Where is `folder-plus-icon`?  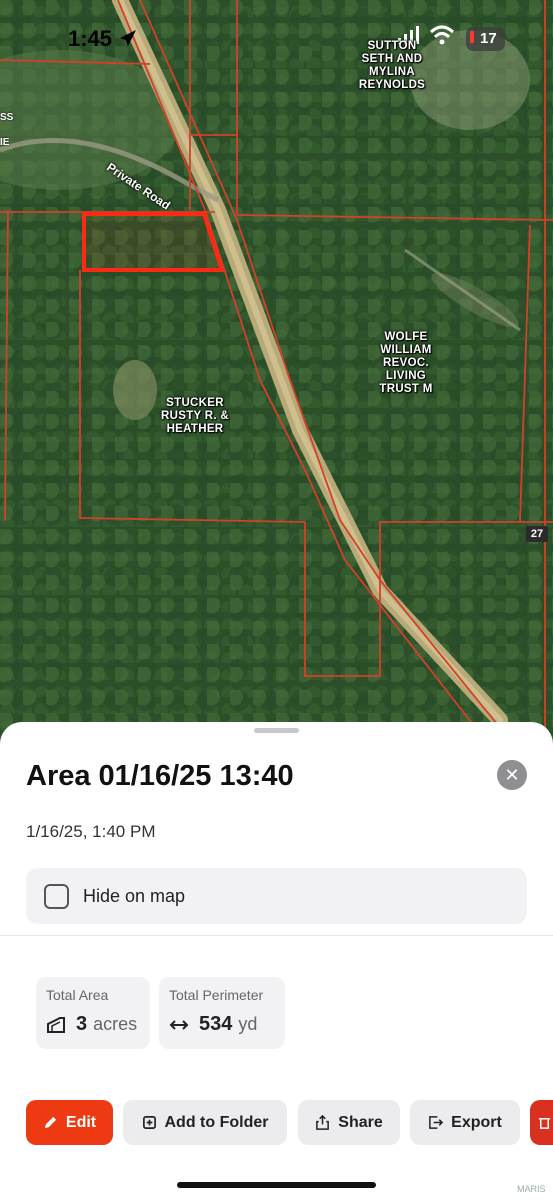
folder-plus-icon is located at coordinates (149, 1122).